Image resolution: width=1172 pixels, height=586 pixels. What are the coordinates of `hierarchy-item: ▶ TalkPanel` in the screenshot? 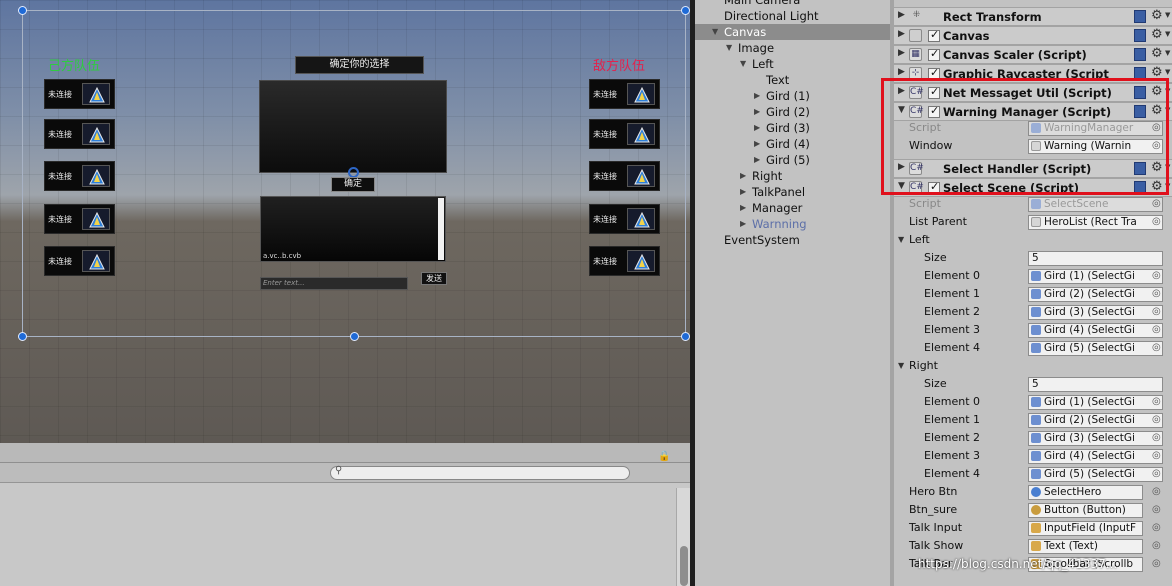 It's located at (792, 192).